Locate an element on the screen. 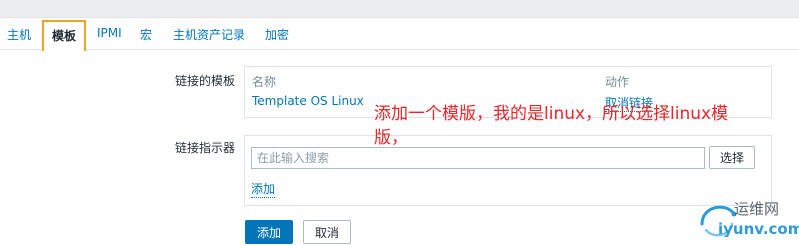 The height and width of the screenshot is (246, 799). tab-bar: 主机 模板 IPMI 宏 主机资产记录 加密 is located at coordinates (399, 34).